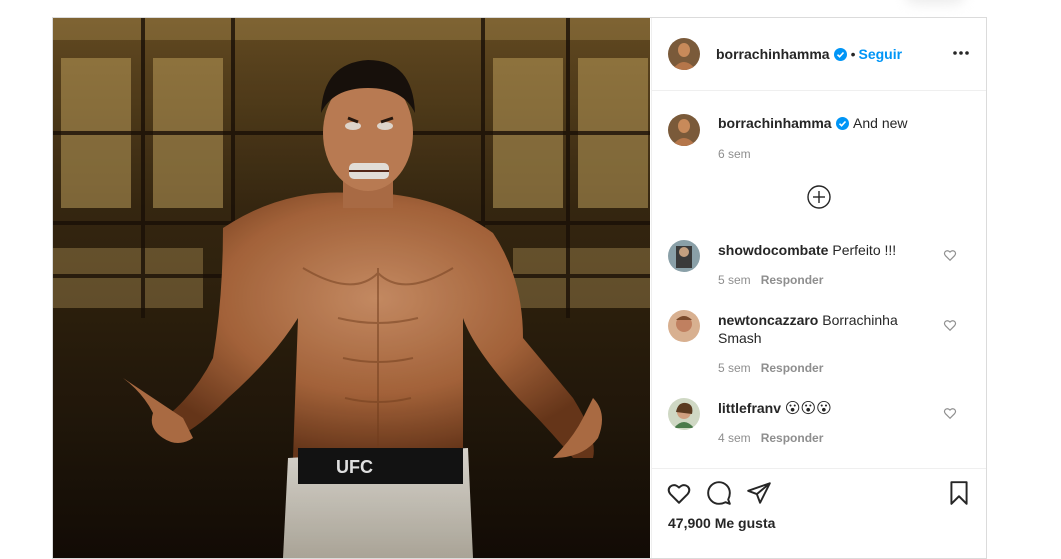 This screenshot has width=1061, height=559. What do you see at coordinates (808, 408) in the screenshot?
I see `comment-text: 😮😮😮` at bounding box center [808, 408].